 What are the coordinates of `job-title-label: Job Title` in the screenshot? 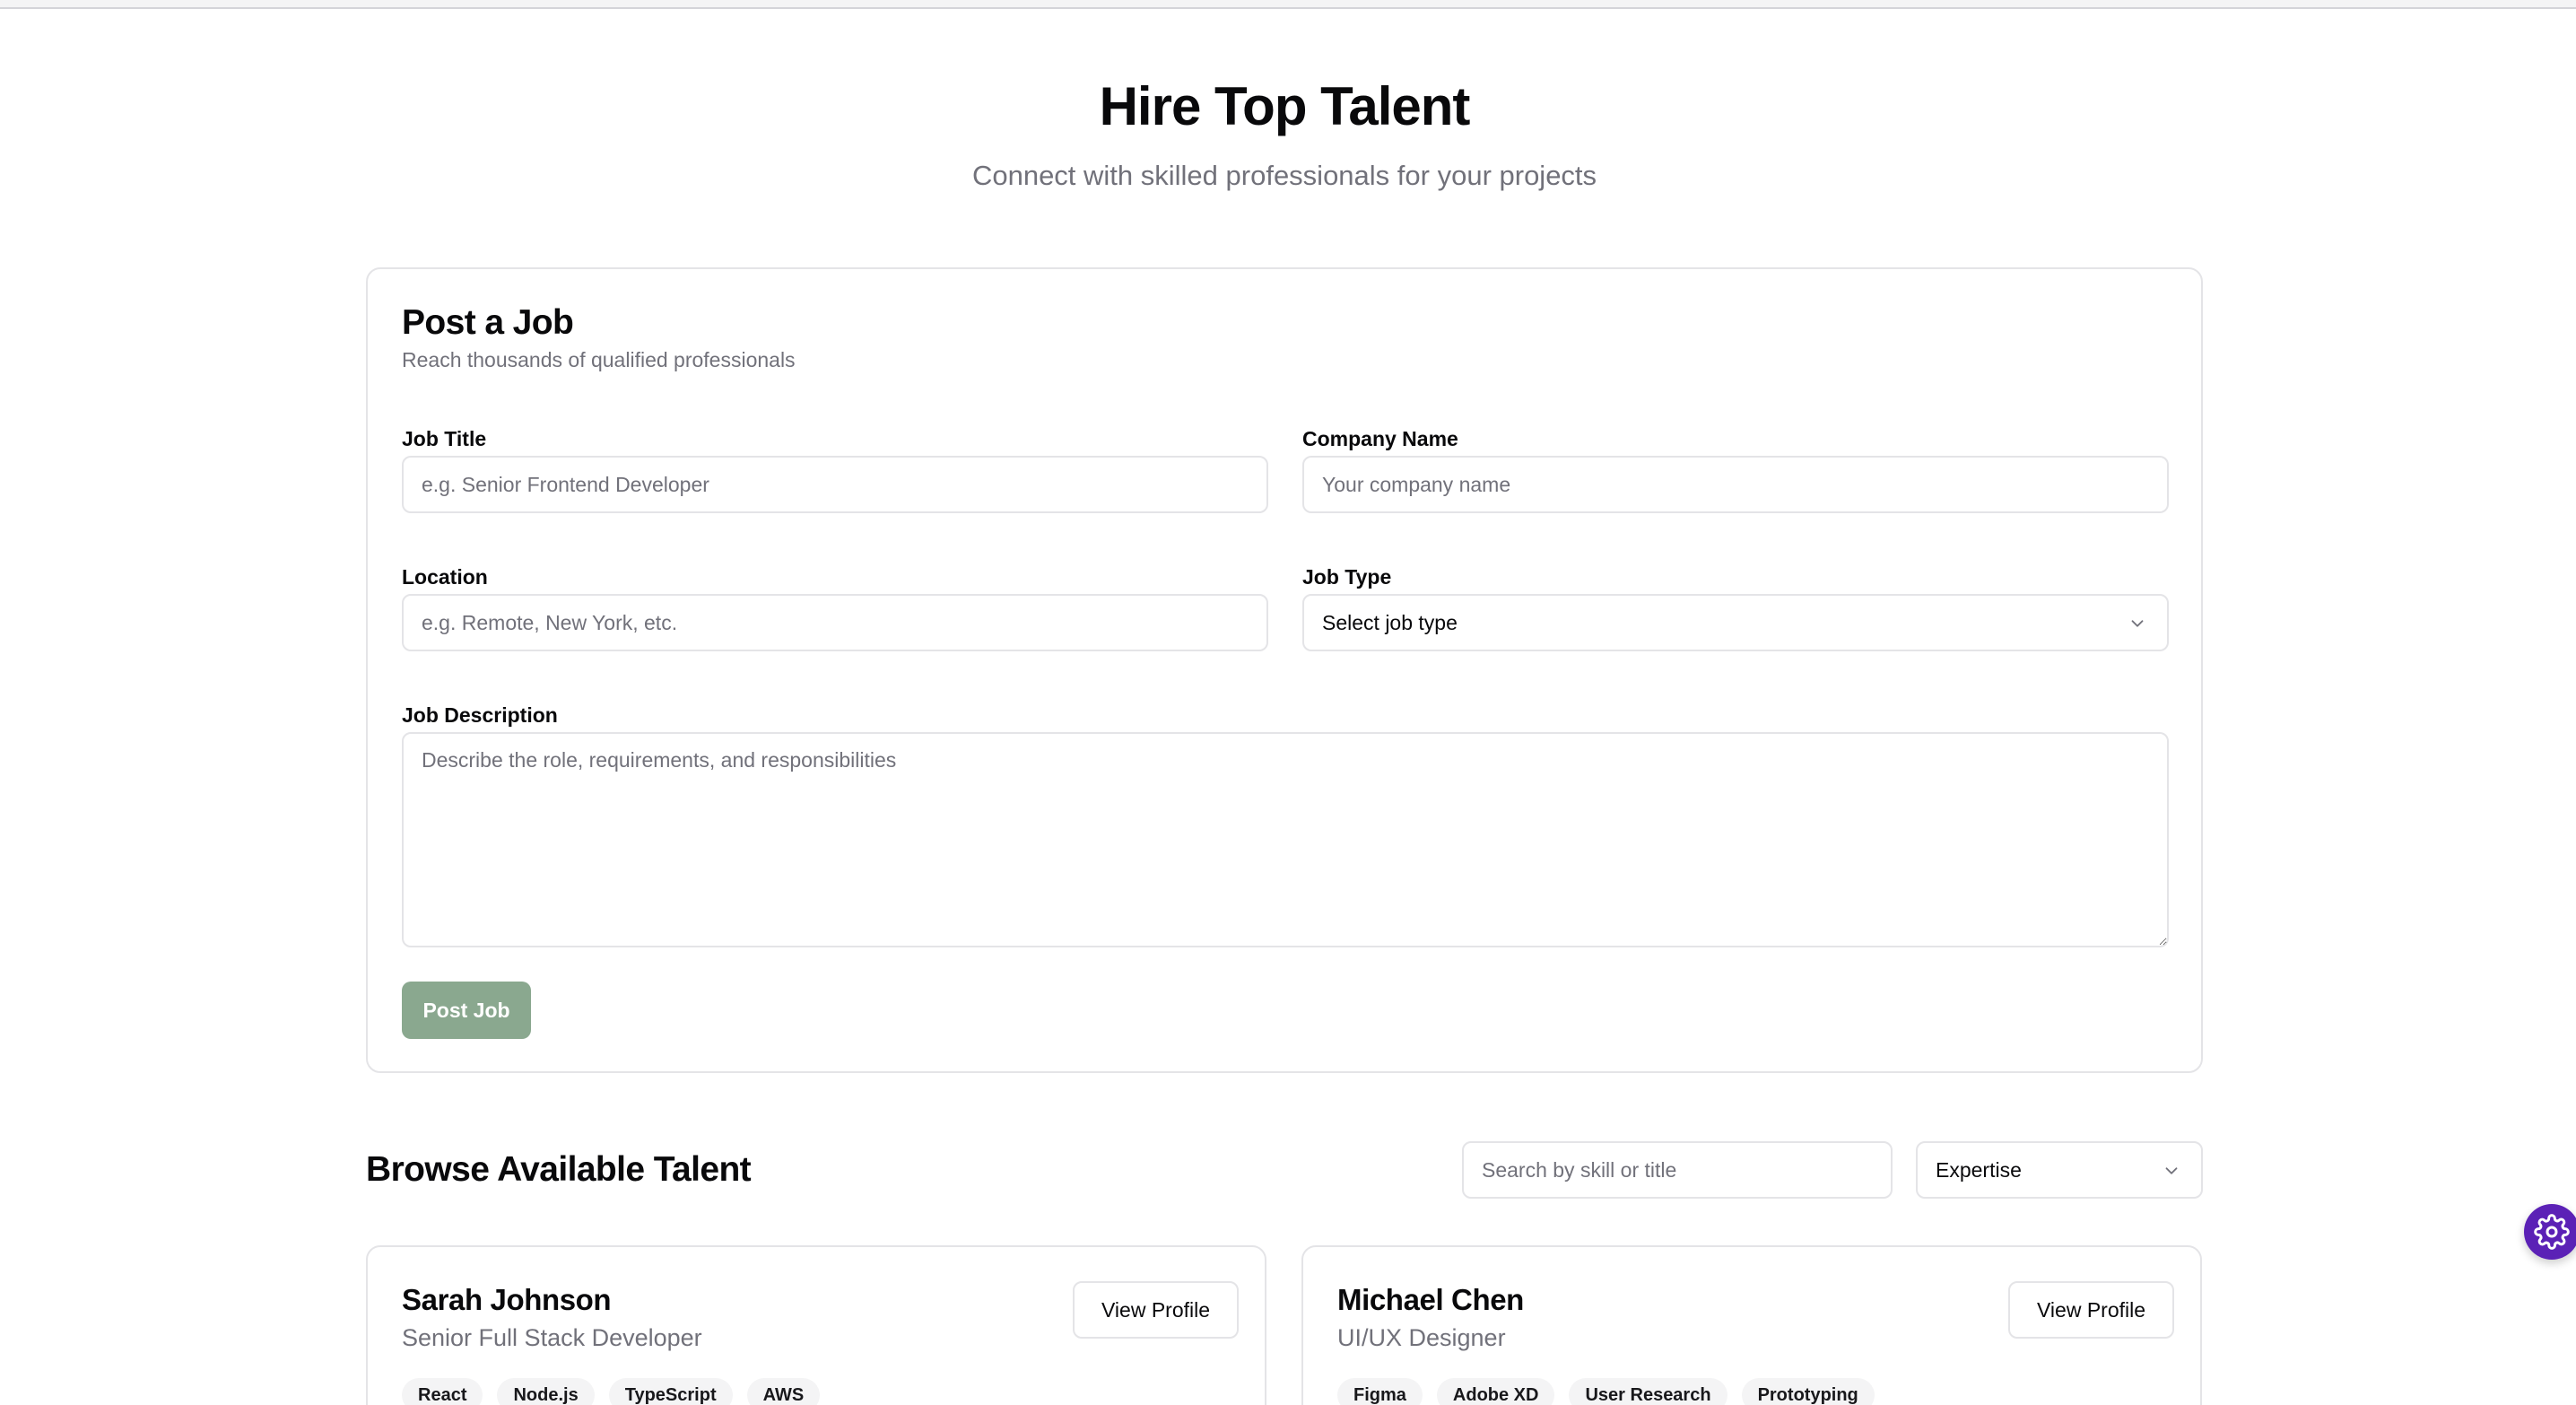 It's located at (444, 438).